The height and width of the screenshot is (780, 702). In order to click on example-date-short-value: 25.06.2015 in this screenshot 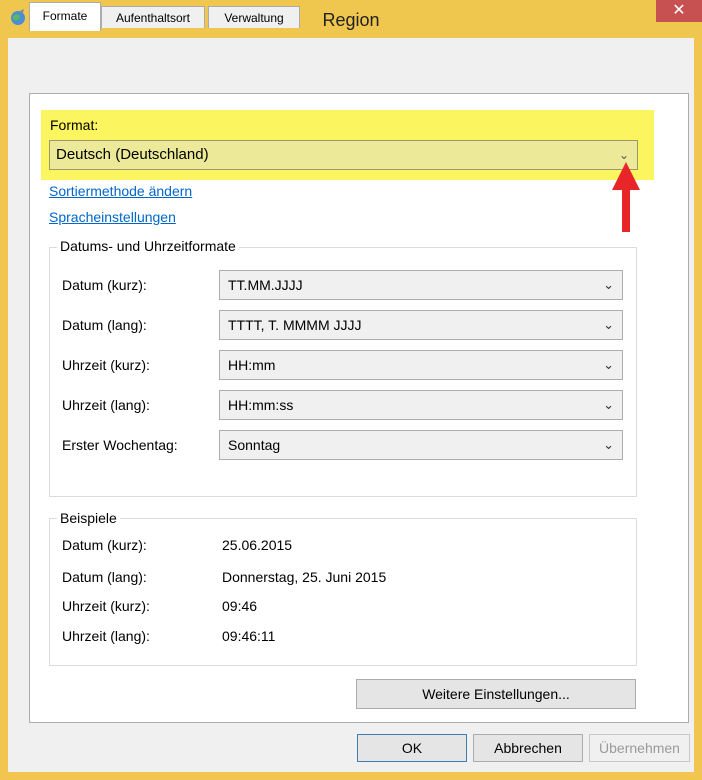, I will do `click(257, 545)`.